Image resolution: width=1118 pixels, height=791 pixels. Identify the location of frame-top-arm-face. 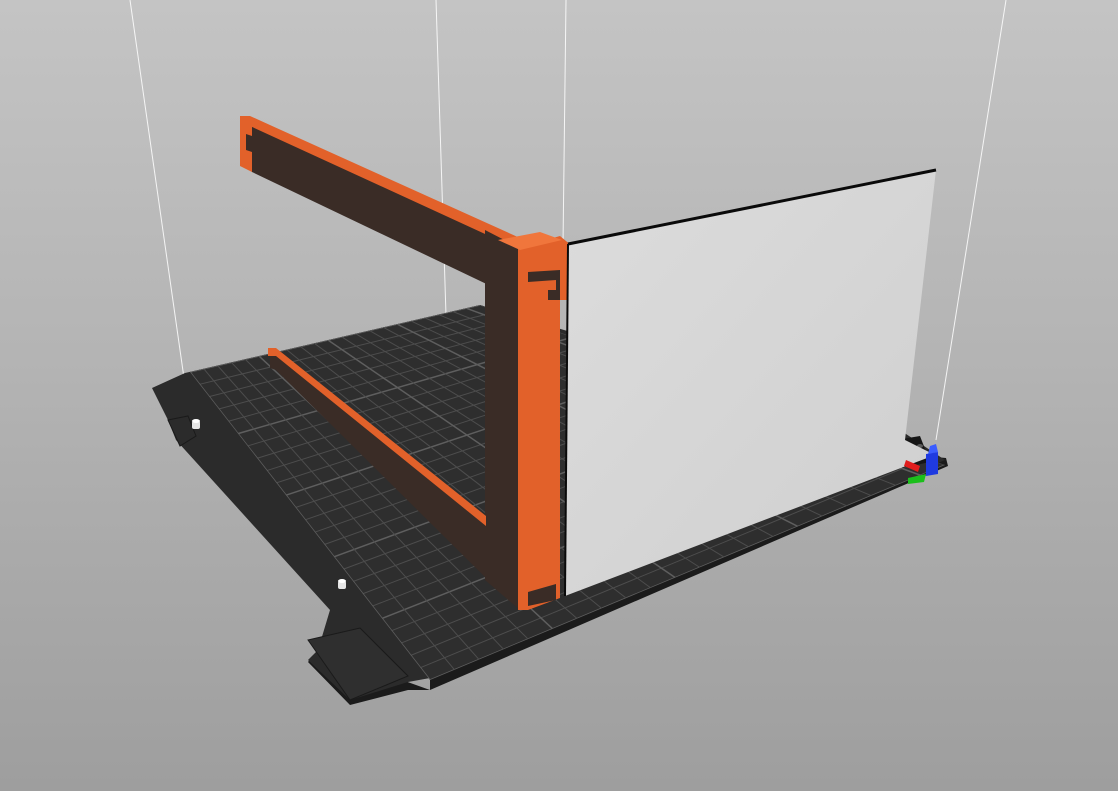
(380, 209).